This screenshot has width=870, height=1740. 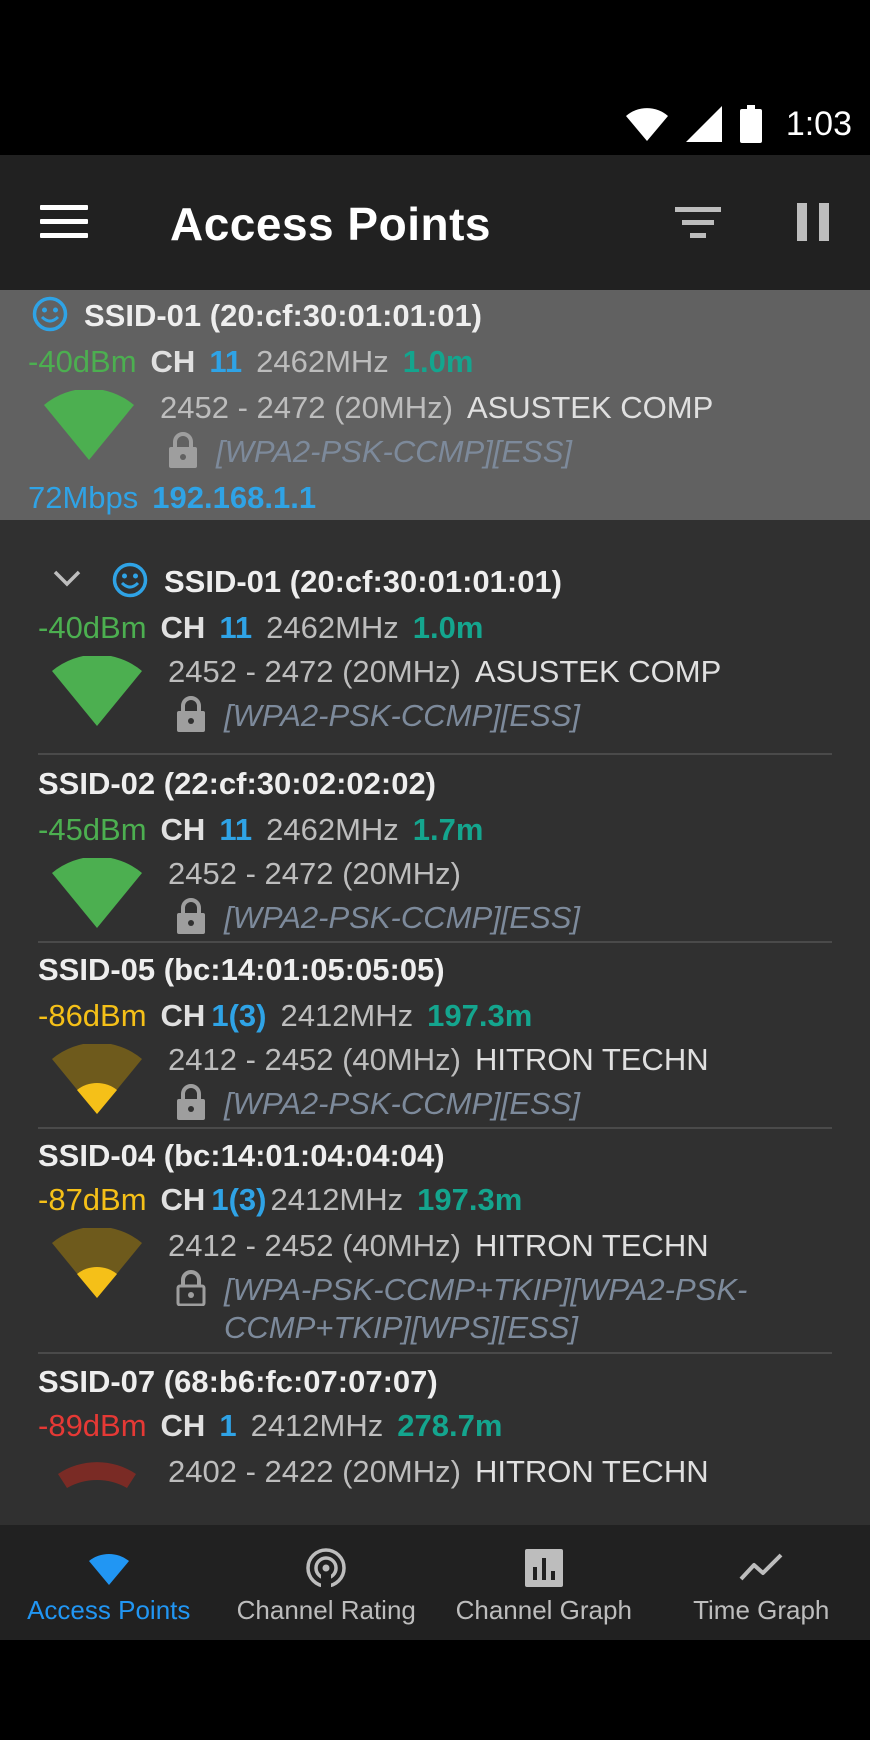 What do you see at coordinates (703, 124) in the screenshot?
I see `cell-signal-icon` at bounding box center [703, 124].